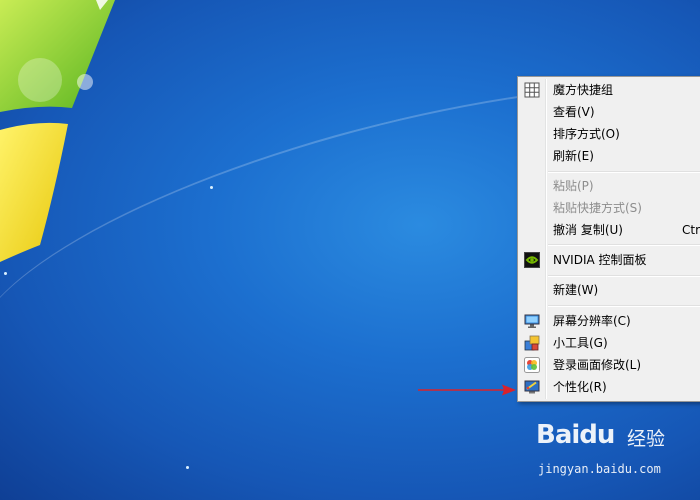  I want to click on menu-item-nvidia-control-panel: NVIDIA 控制面板, so click(609, 260).